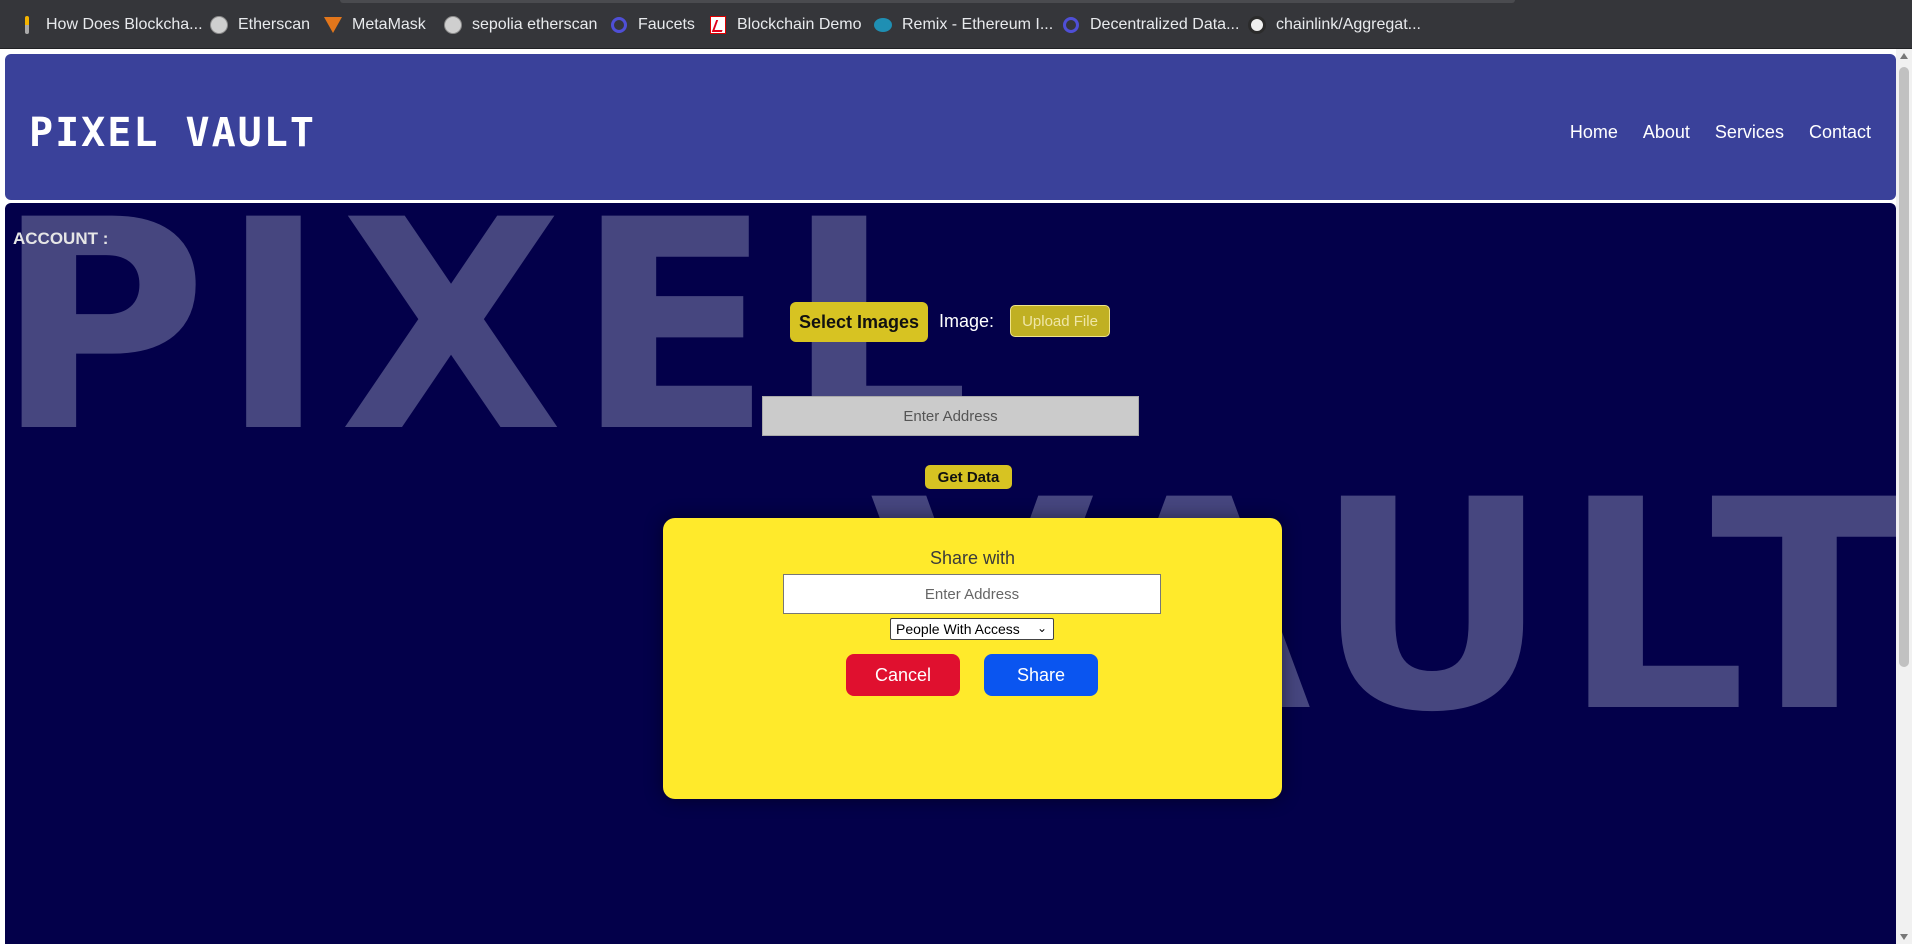  I want to click on bookmark-metamask: MetaMask, so click(375, 25).